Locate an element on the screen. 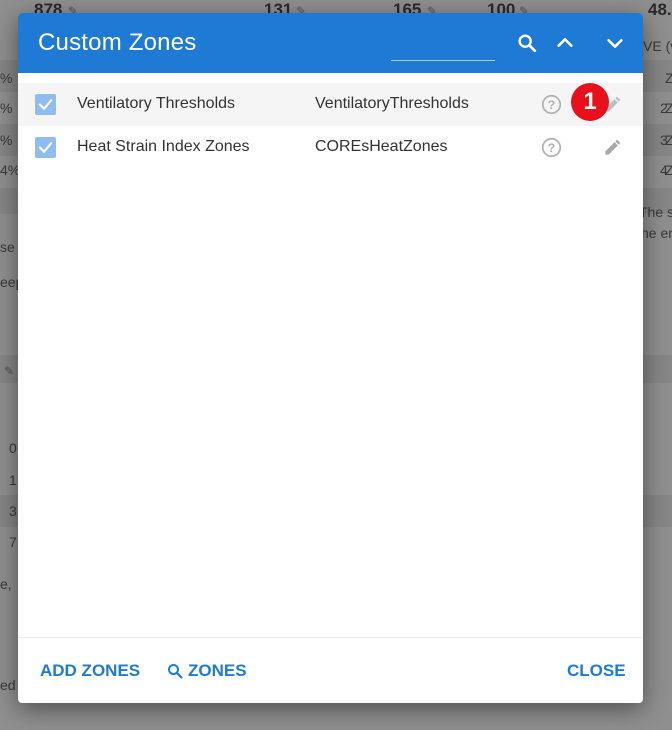  expand-button is located at coordinates (615, 43).